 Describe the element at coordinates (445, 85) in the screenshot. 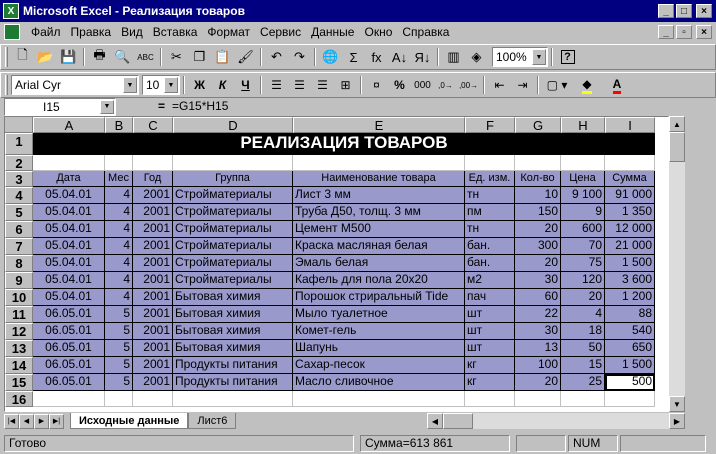

I see `increase-decimal-button: ,0→` at that location.